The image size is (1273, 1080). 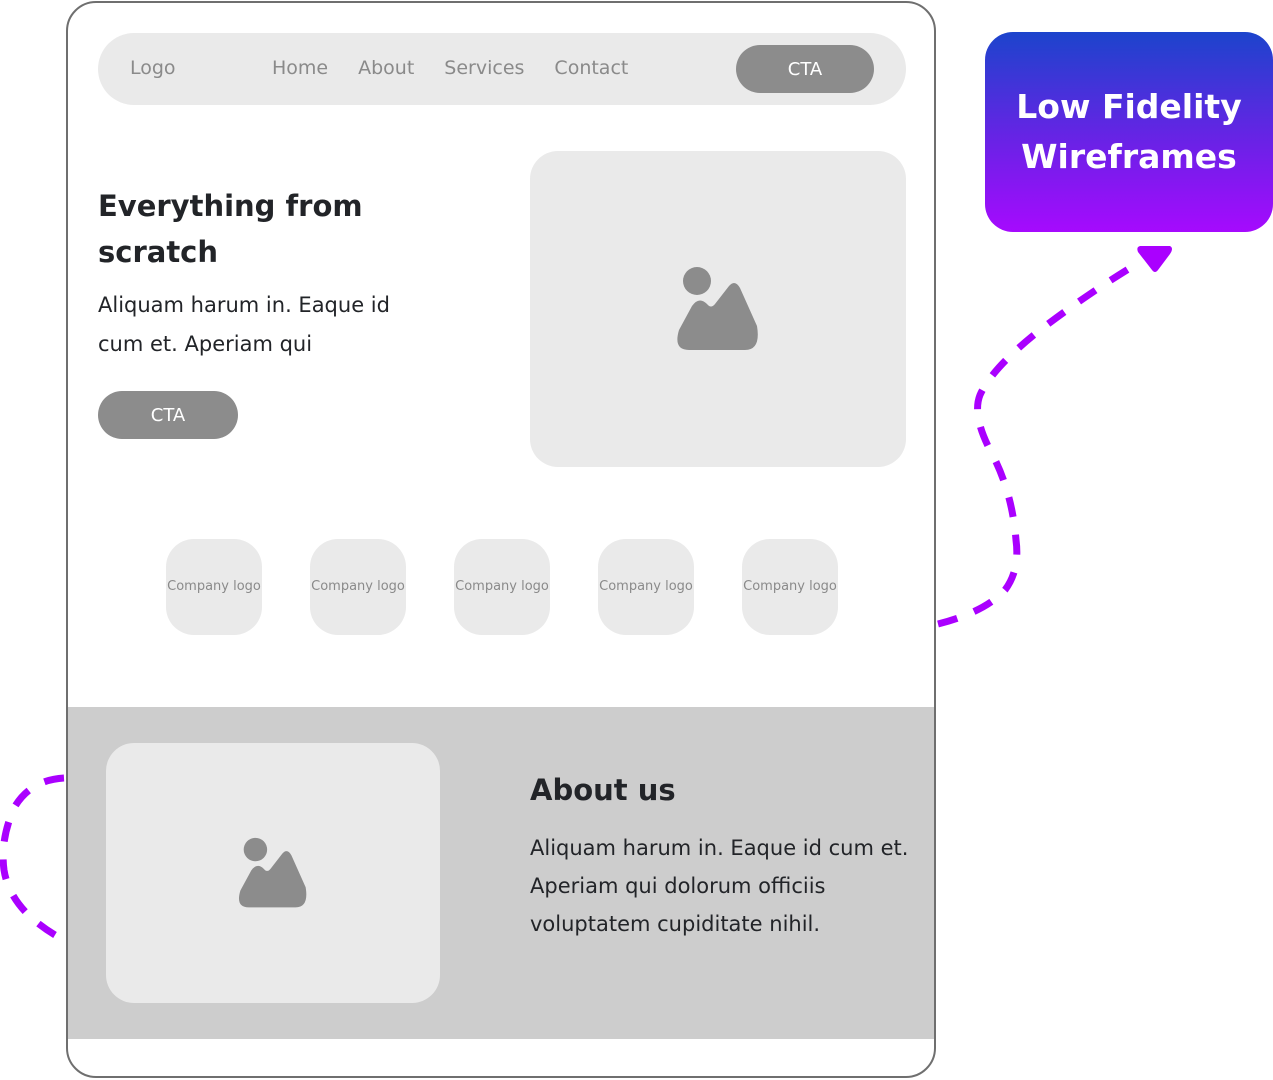 I want to click on dashed-loop-path, so click(x=32, y=856).